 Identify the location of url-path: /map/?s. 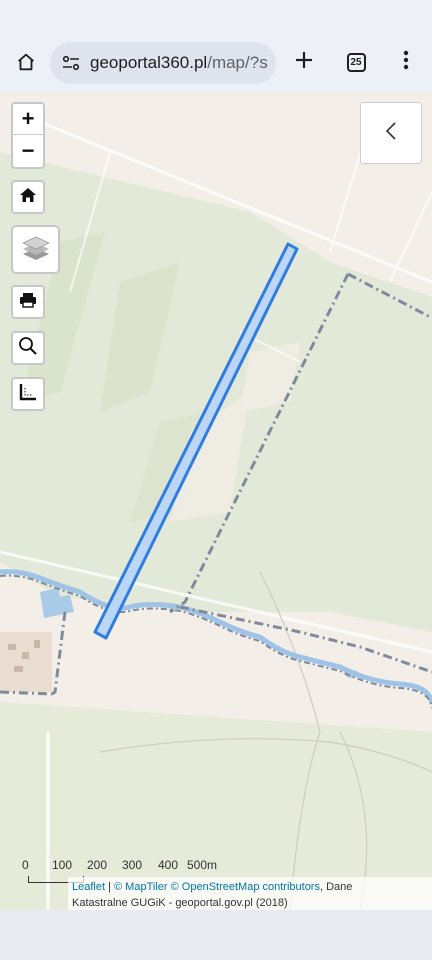
(237, 62).